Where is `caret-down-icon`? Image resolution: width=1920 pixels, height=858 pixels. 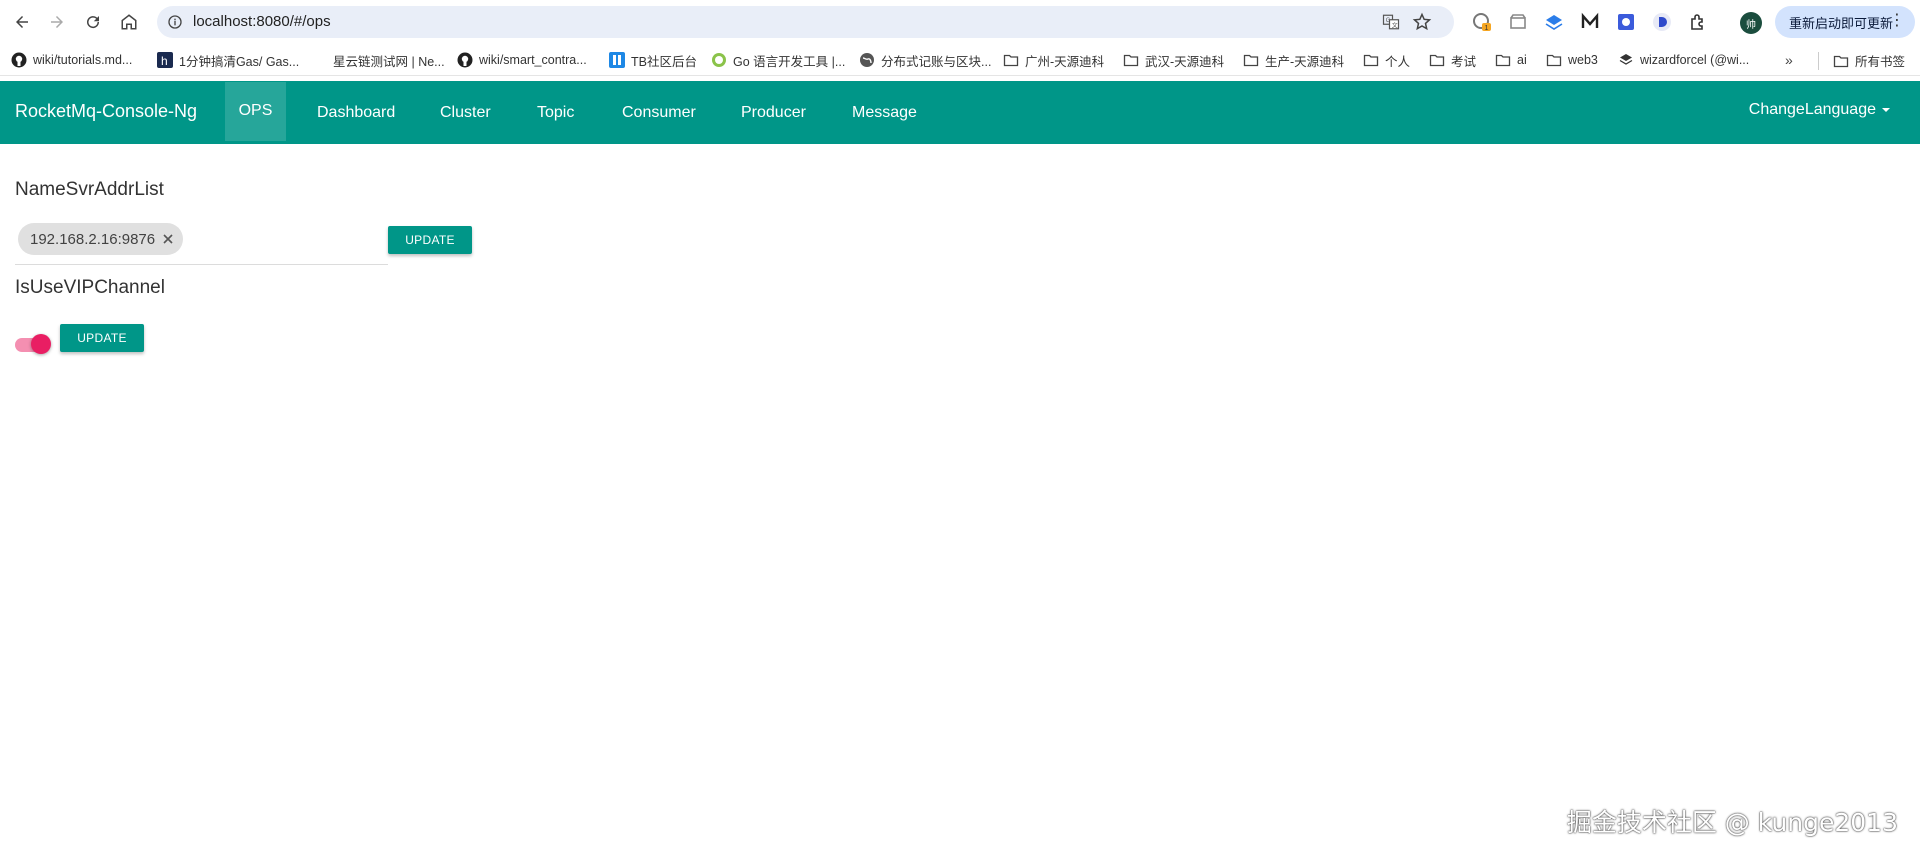
caret-down-icon is located at coordinates (1886, 110).